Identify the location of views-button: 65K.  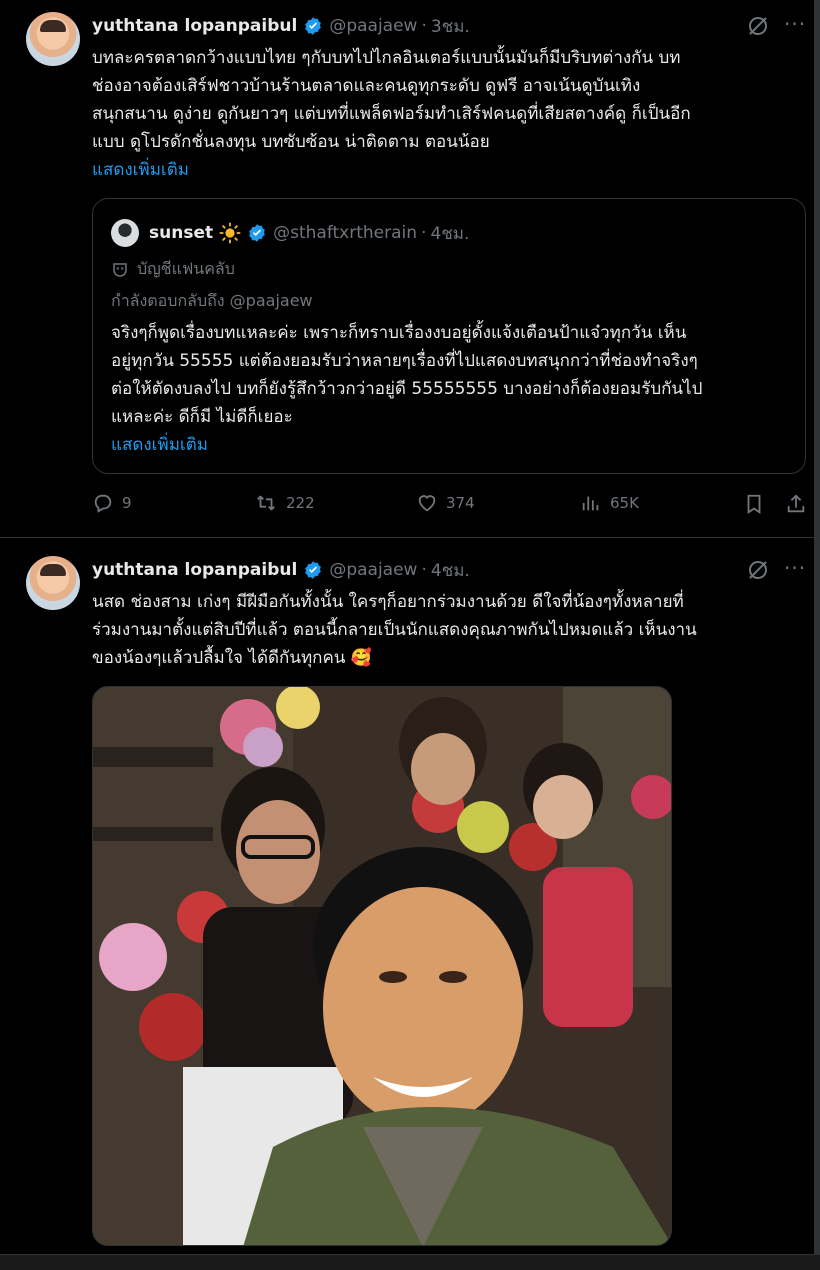
(609, 503).